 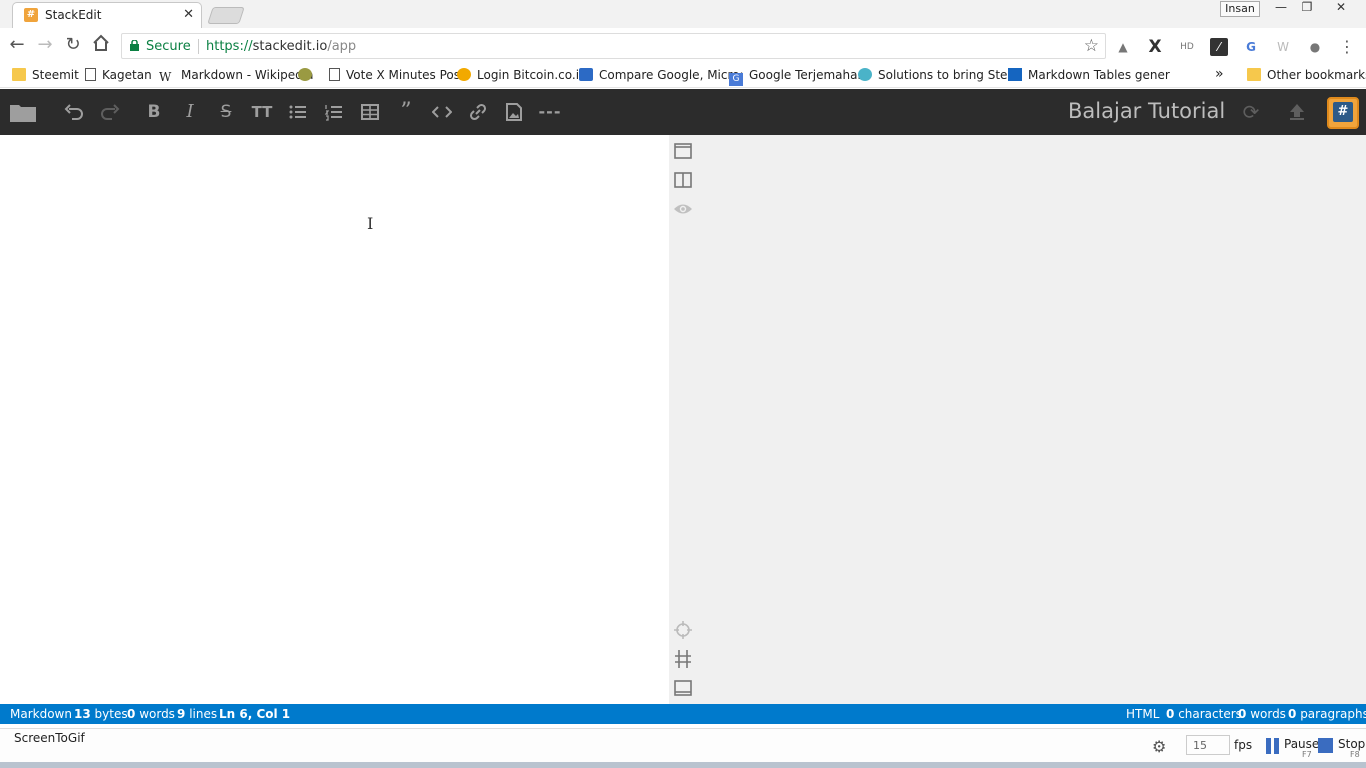 What do you see at coordinates (229, 46) in the screenshot?
I see `url-scheme: https://` at bounding box center [229, 46].